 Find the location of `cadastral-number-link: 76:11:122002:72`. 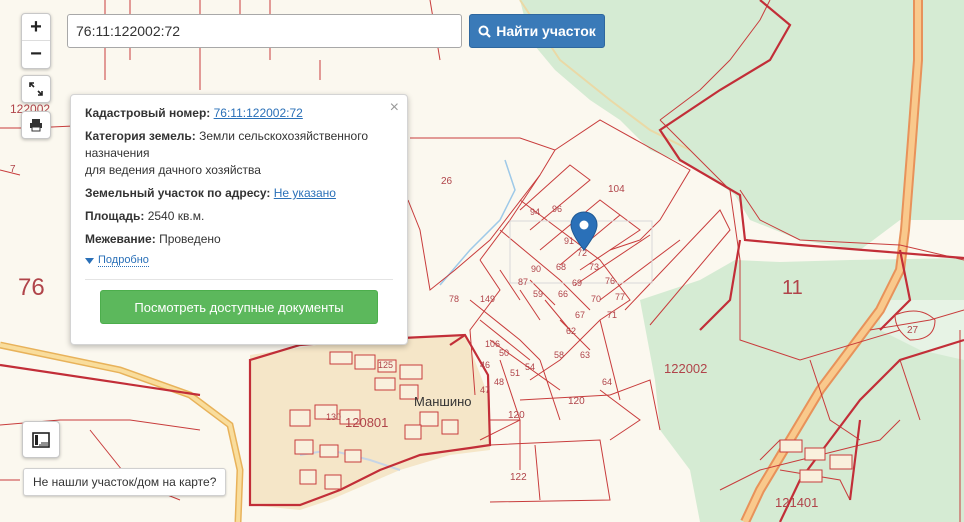

cadastral-number-link: 76:11:122002:72 is located at coordinates (258, 113).